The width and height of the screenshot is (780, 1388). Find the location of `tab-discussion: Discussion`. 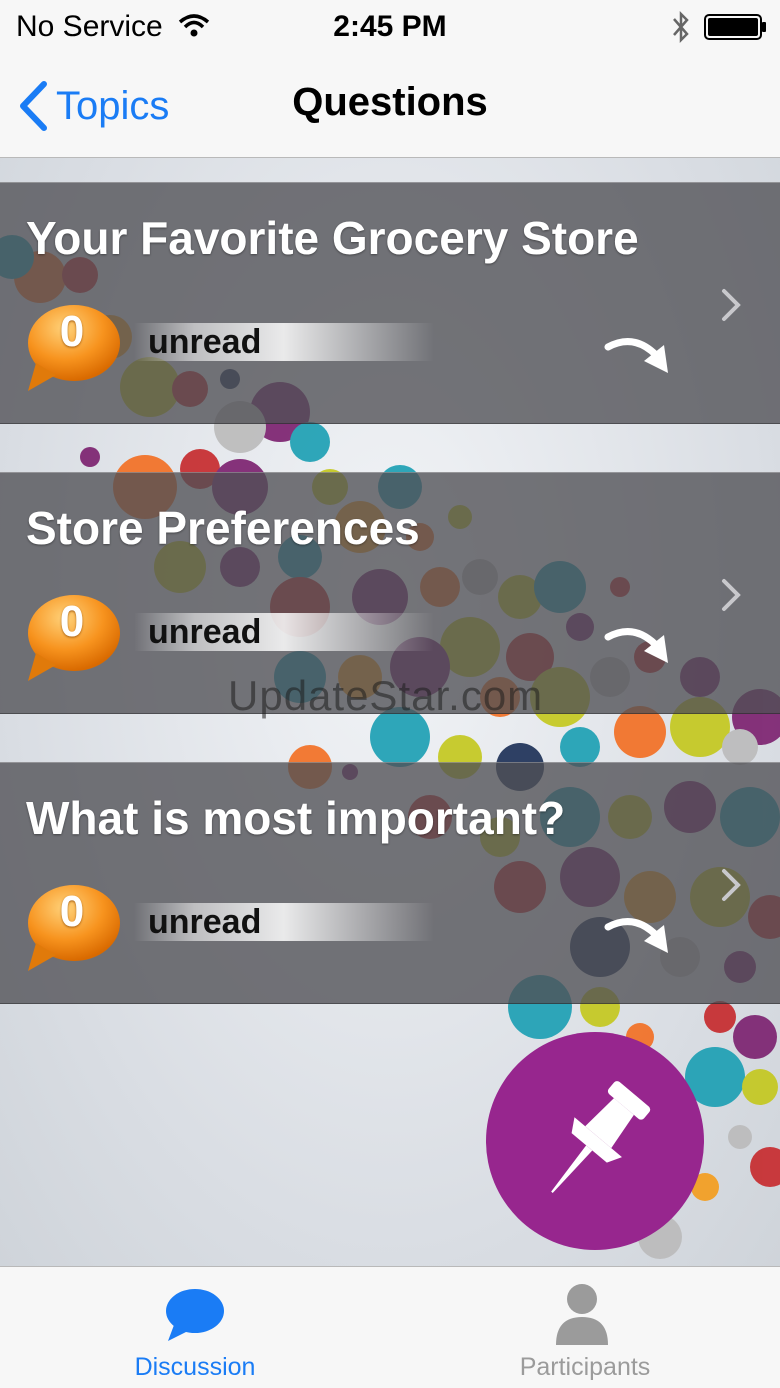

tab-discussion: Discussion is located at coordinates (195, 1327).